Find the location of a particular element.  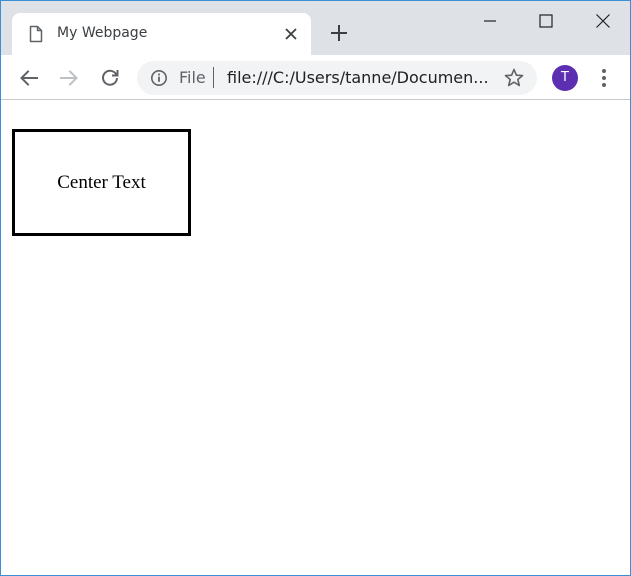

document-icon is located at coordinates (36, 34).